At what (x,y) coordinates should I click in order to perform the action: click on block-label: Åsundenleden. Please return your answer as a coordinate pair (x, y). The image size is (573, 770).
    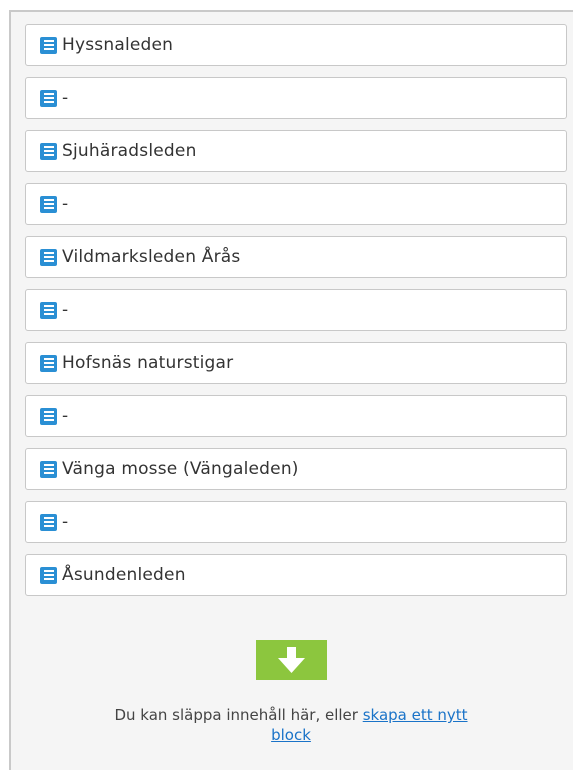
    Looking at the image, I should click on (124, 575).